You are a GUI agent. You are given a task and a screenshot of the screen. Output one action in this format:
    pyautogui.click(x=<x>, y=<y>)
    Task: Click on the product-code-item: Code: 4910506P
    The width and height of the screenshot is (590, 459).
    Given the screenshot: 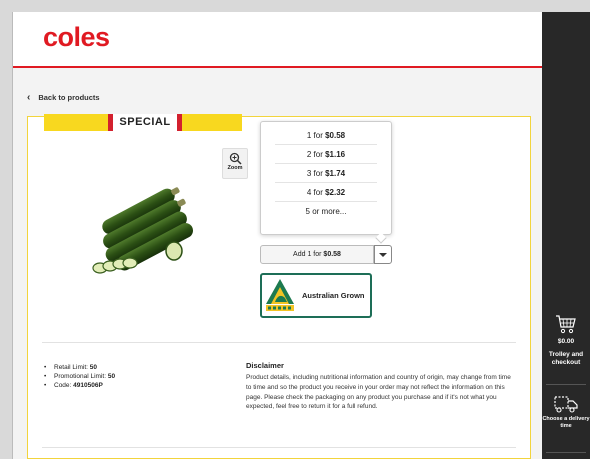 What is the action you would take?
    pyautogui.click(x=78, y=385)
    